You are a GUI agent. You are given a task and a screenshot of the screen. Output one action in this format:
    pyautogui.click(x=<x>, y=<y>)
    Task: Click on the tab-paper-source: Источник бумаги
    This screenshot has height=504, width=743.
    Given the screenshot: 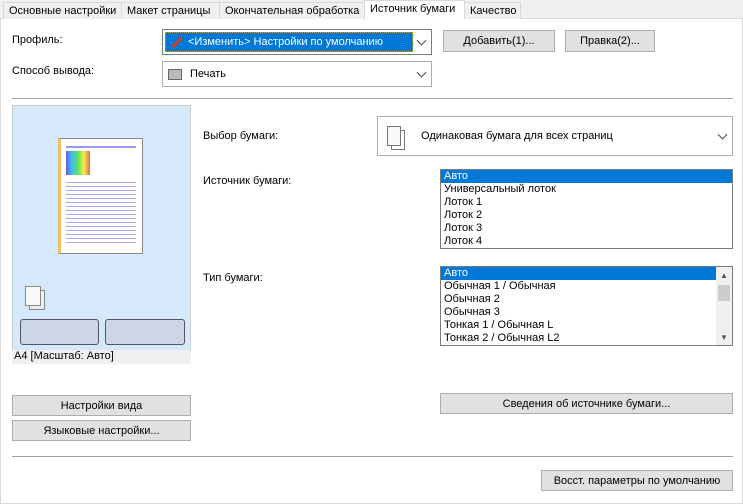 What is the action you would take?
    pyautogui.click(x=414, y=10)
    